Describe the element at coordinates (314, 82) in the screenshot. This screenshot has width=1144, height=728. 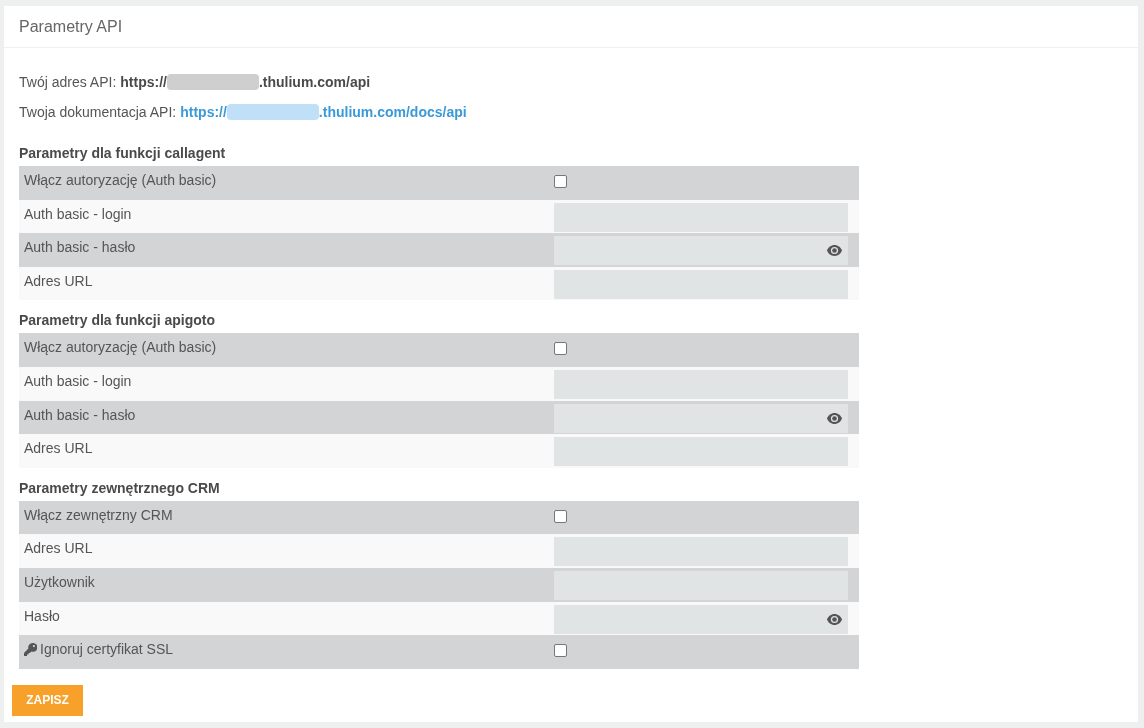
I see `api-url-text: .thulium.com/api` at that location.